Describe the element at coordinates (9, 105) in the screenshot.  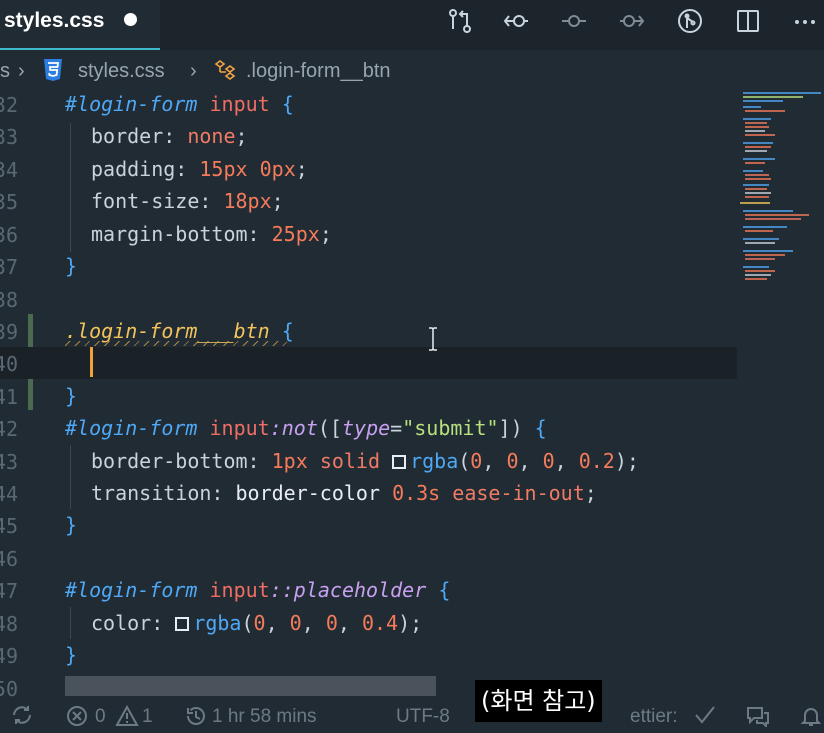
I see `line-number: 32` at that location.